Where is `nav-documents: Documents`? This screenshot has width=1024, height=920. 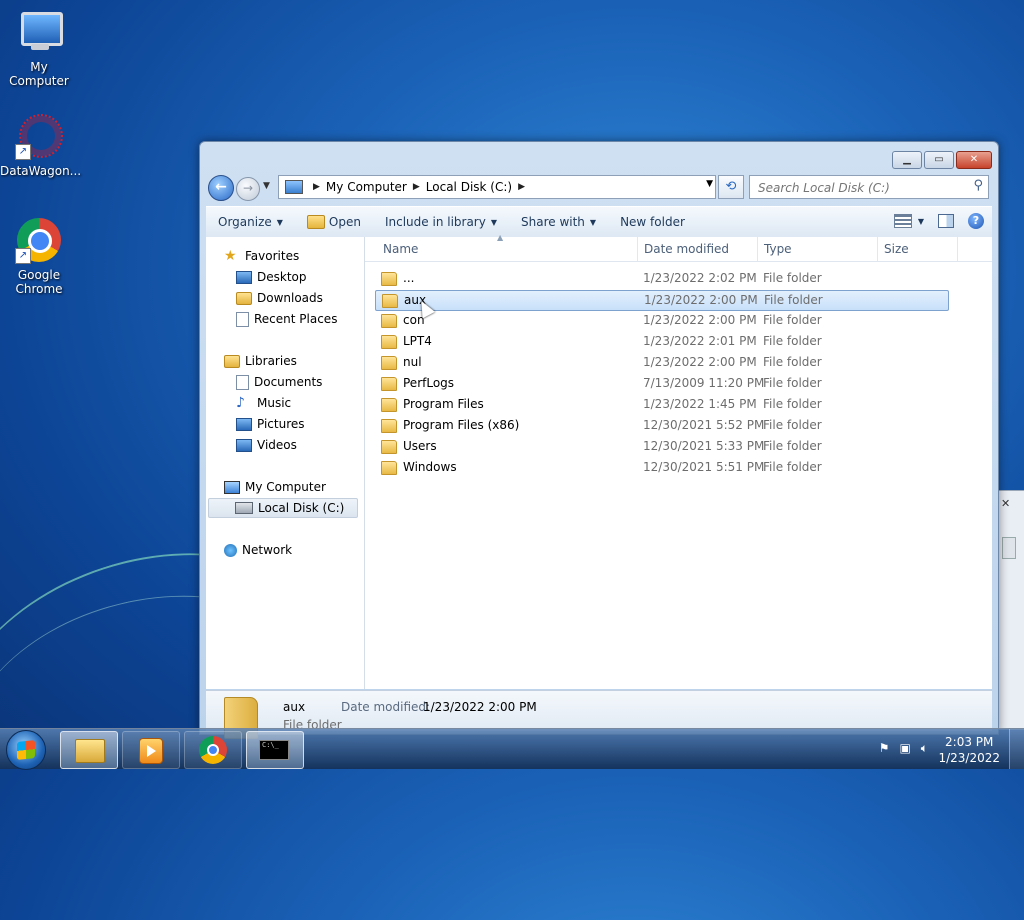 nav-documents: Documents is located at coordinates (279, 382).